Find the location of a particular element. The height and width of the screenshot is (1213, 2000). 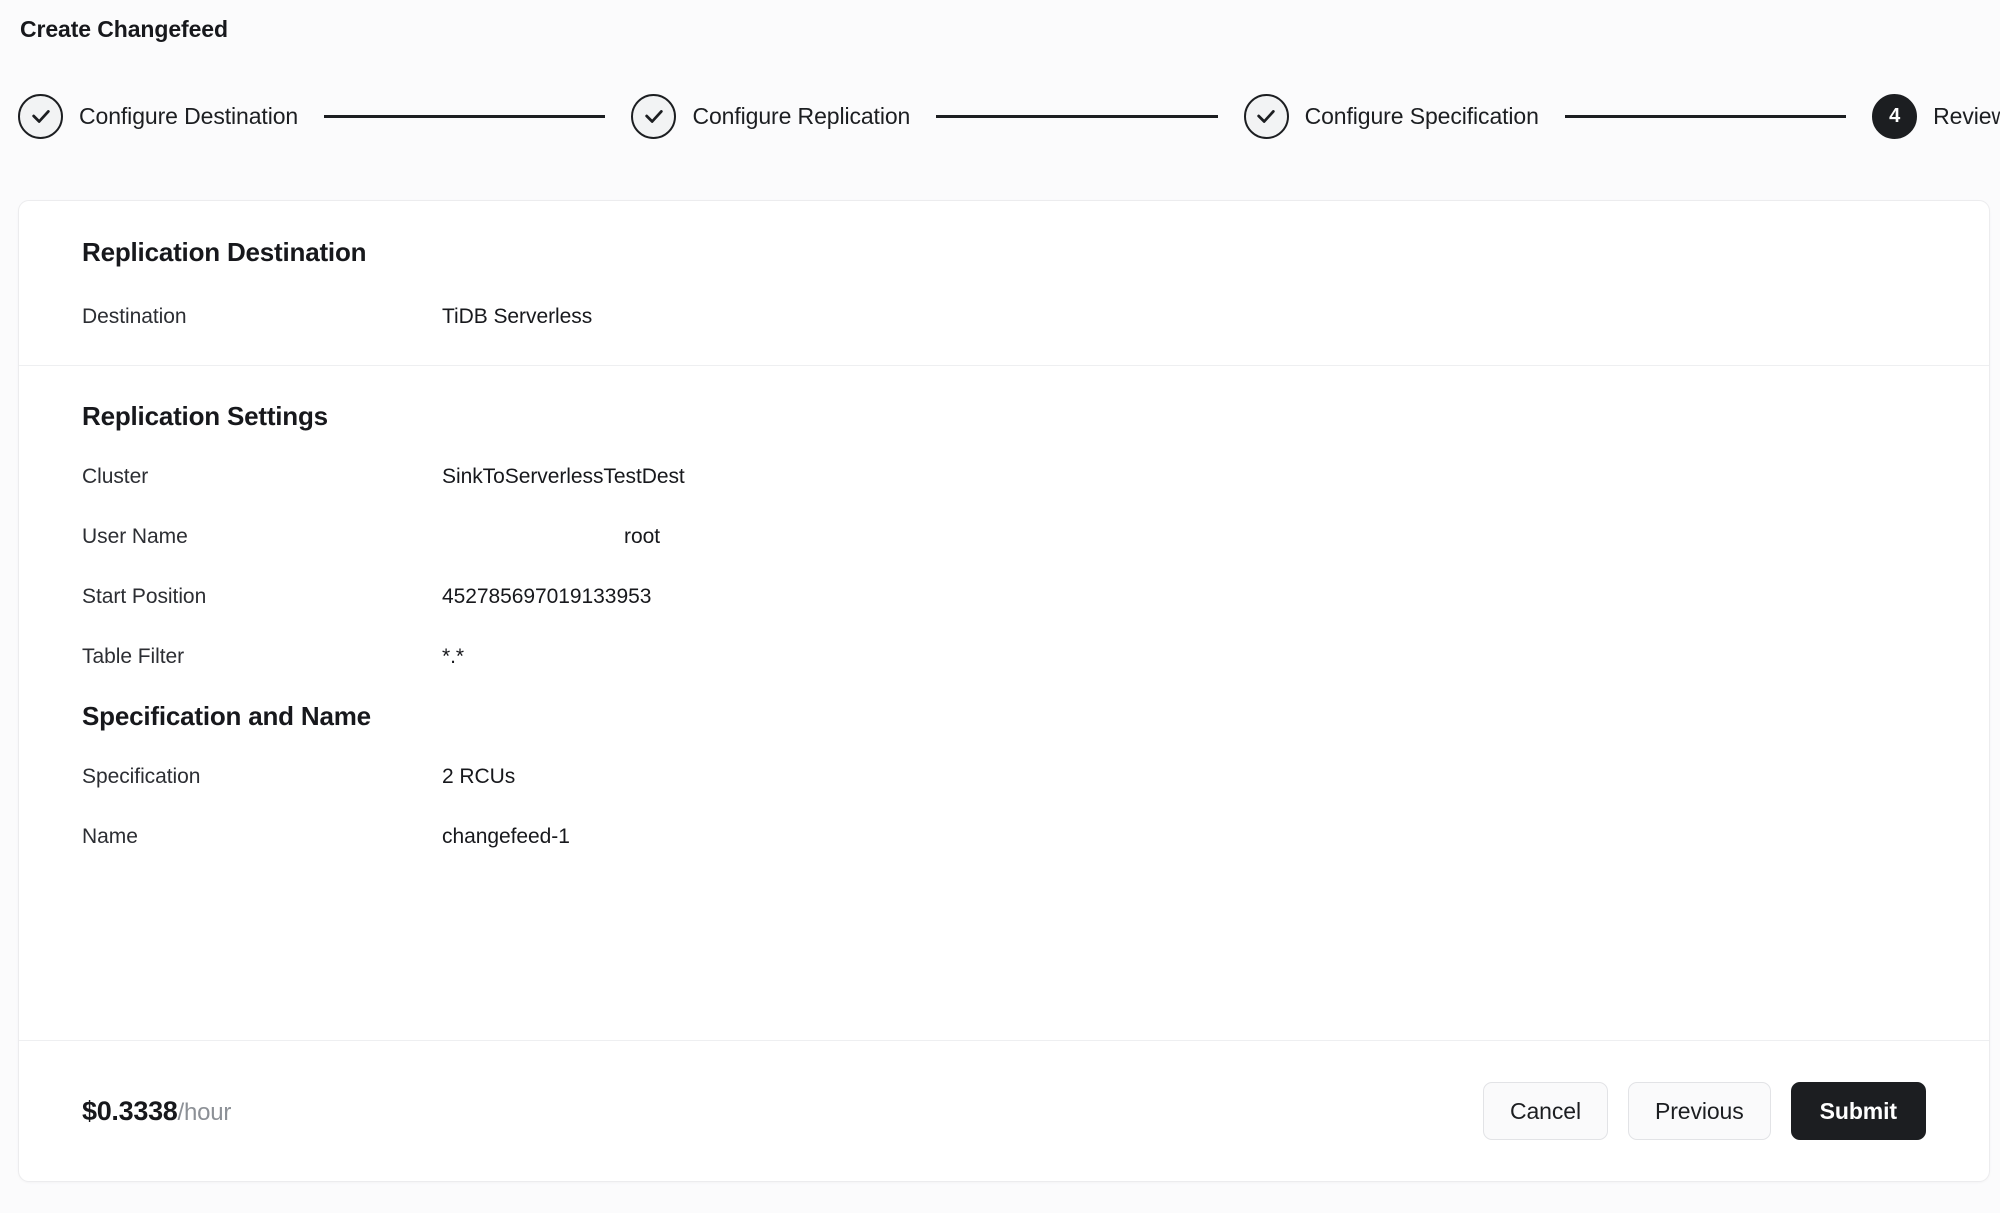

footer-actions: Cancel Previous Submit is located at coordinates (1704, 1111).